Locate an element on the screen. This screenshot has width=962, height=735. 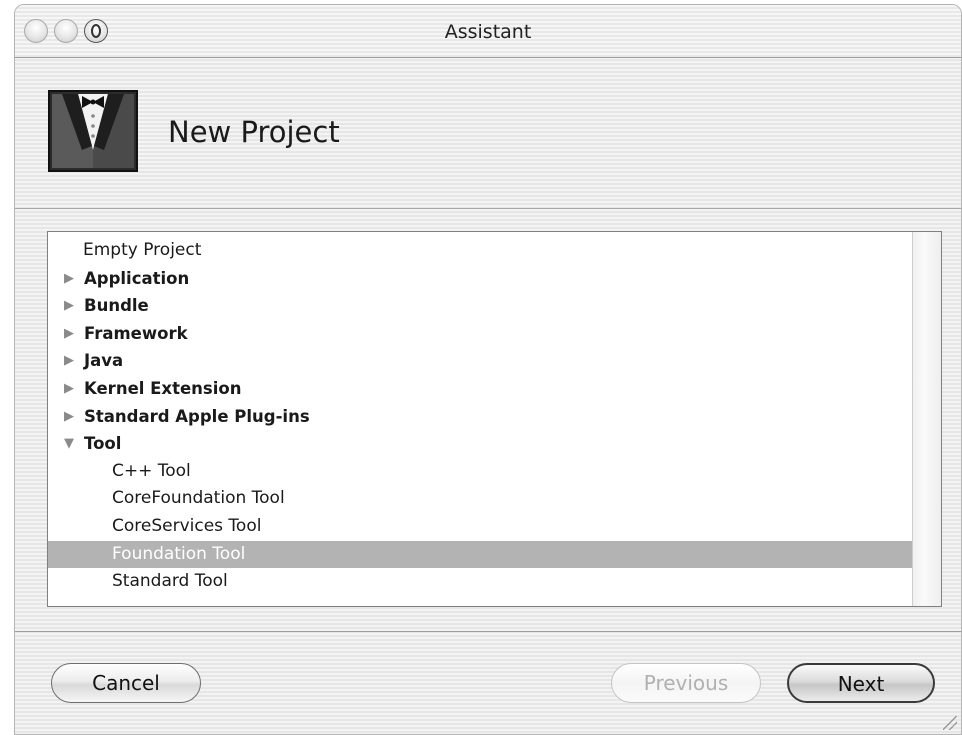
list-item-label: Java is located at coordinates (104, 361).